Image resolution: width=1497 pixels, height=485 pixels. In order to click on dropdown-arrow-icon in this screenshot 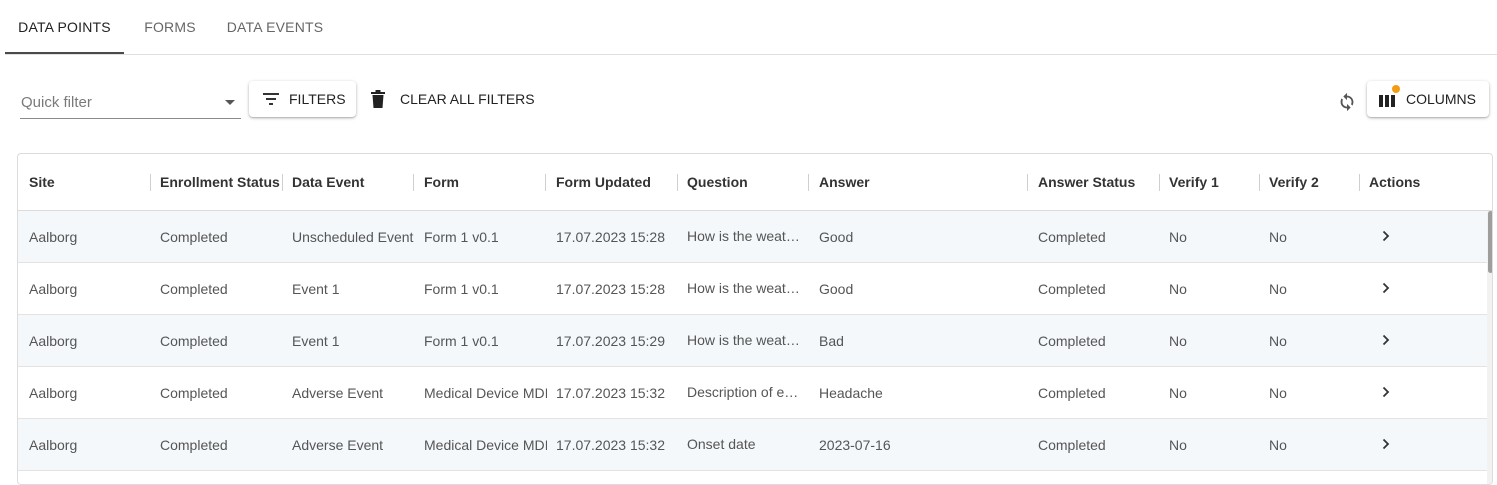, I will do `click(230, 102)`.